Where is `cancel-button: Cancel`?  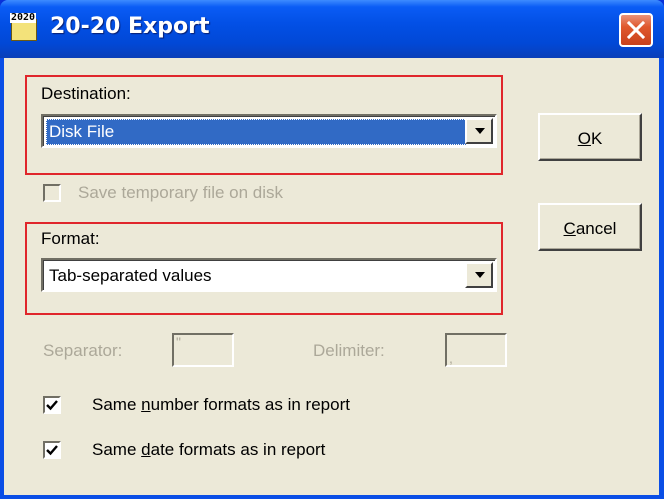
cancel-button: Cancel is located at coordinates (590, 227).